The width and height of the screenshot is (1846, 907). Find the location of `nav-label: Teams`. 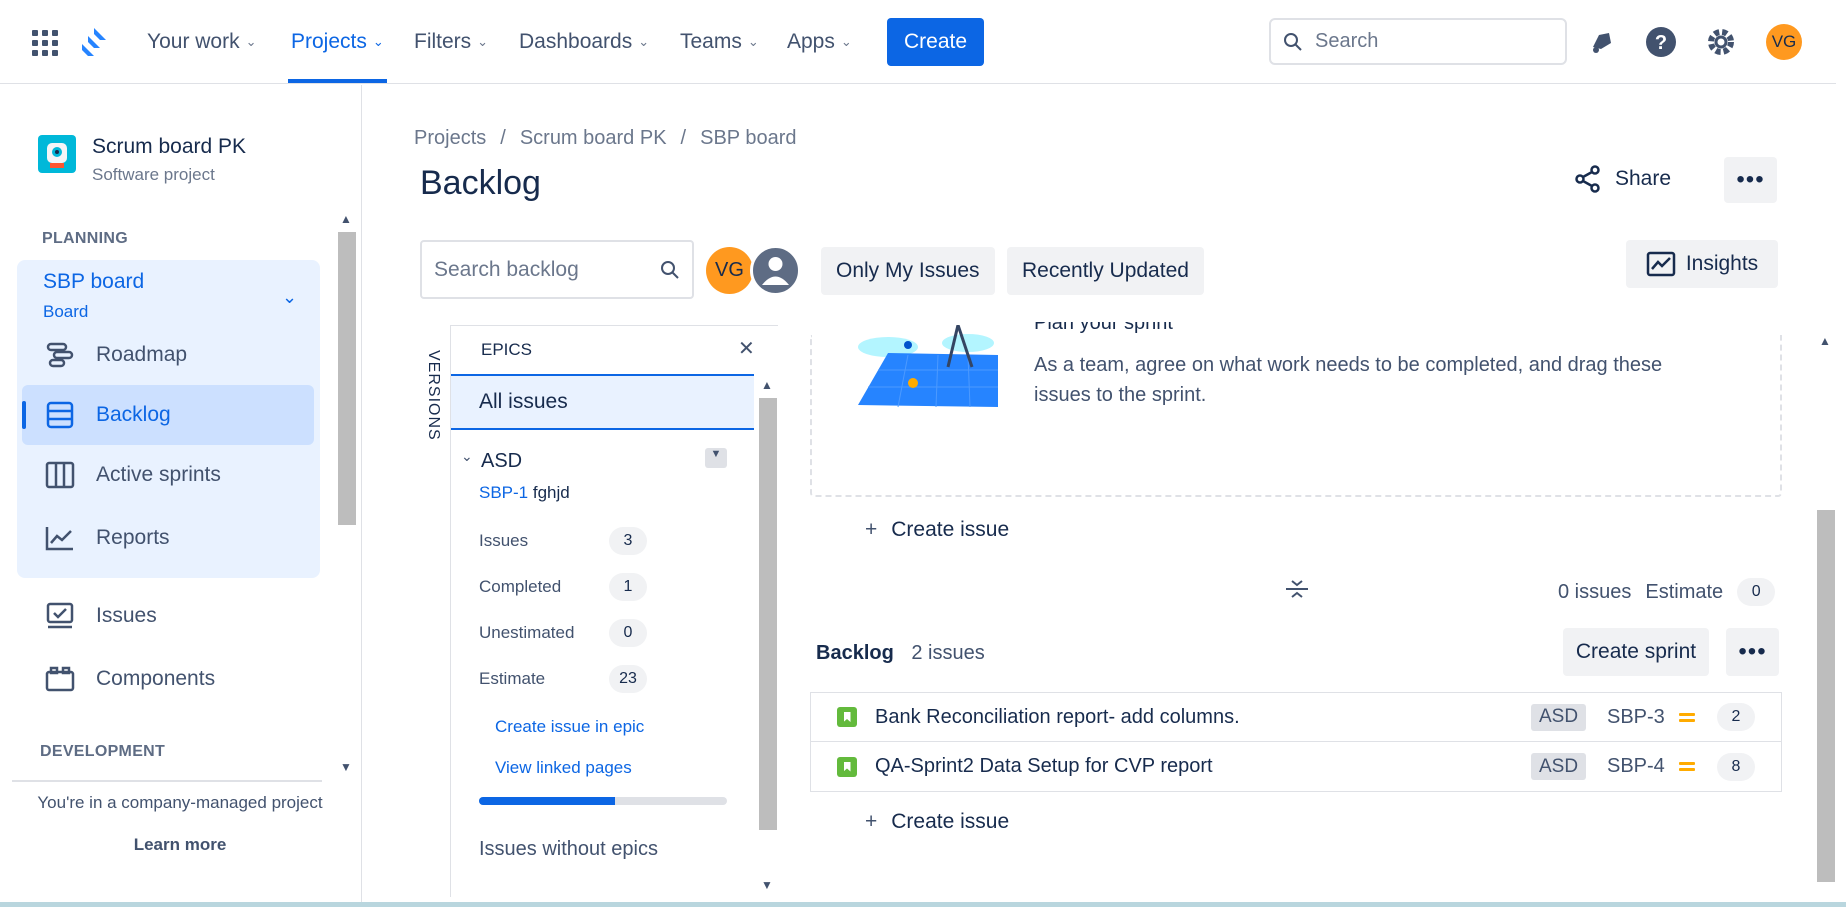

nav-label: Teams is located at coordinates (711, 41).